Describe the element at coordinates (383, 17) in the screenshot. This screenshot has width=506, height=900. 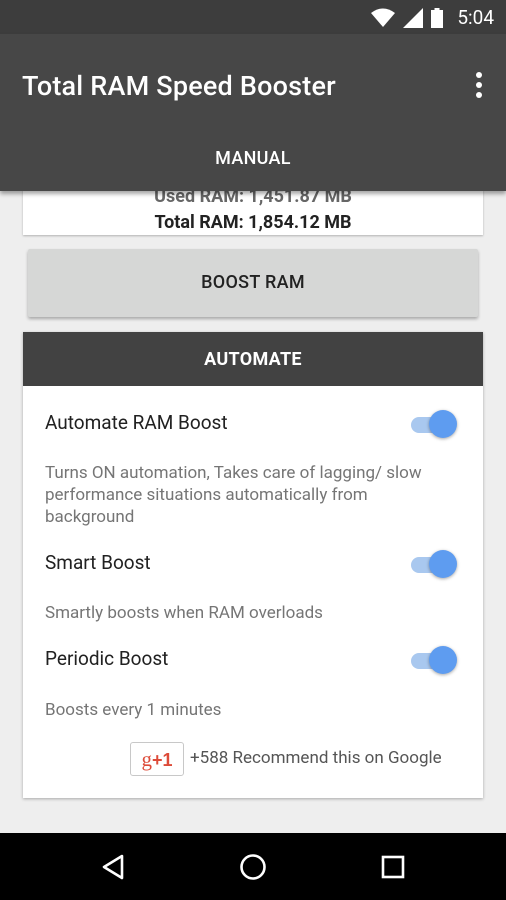
I see `wifi-icon` at that location.